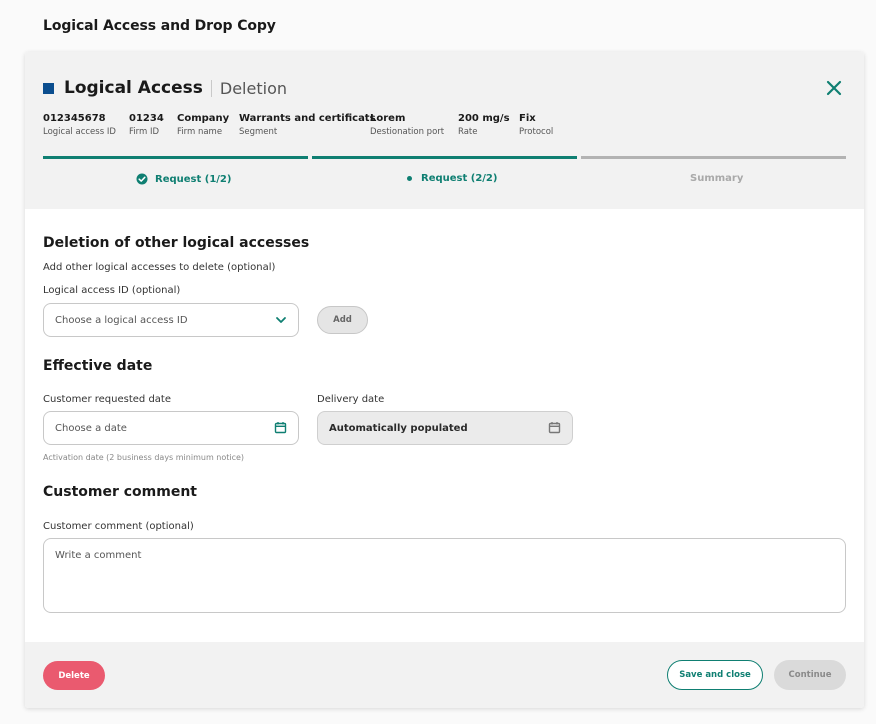 The image size is (876, 724). Describe the element at coordinates (258, 132) in the screenshot. I see `meta-label: Segment` at that location.